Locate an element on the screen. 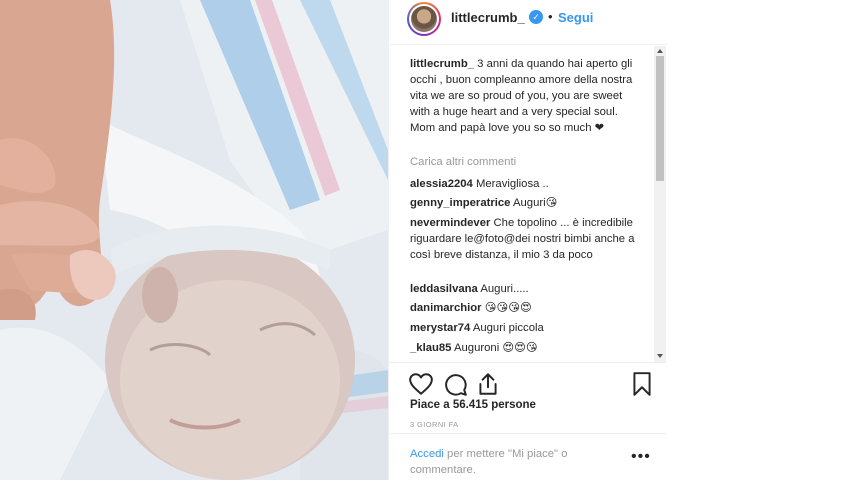  comment-item: merystar74 Auguri piccola is located at coordinates (525, 328).